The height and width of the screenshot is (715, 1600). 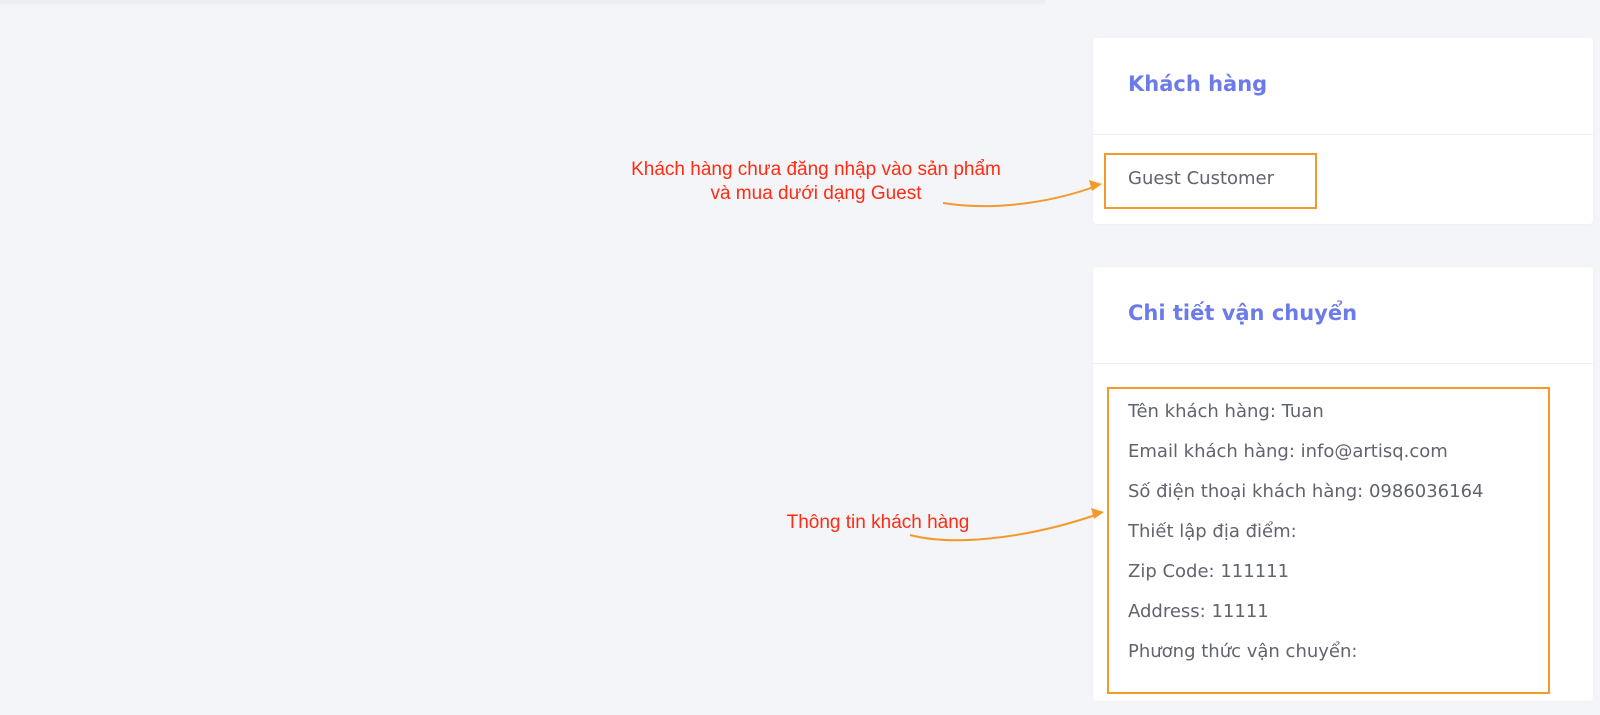 What do you see at coordinates (1005, 527) in the screenshot?
I see `info-arrow` at bounding box center [1005, 527].